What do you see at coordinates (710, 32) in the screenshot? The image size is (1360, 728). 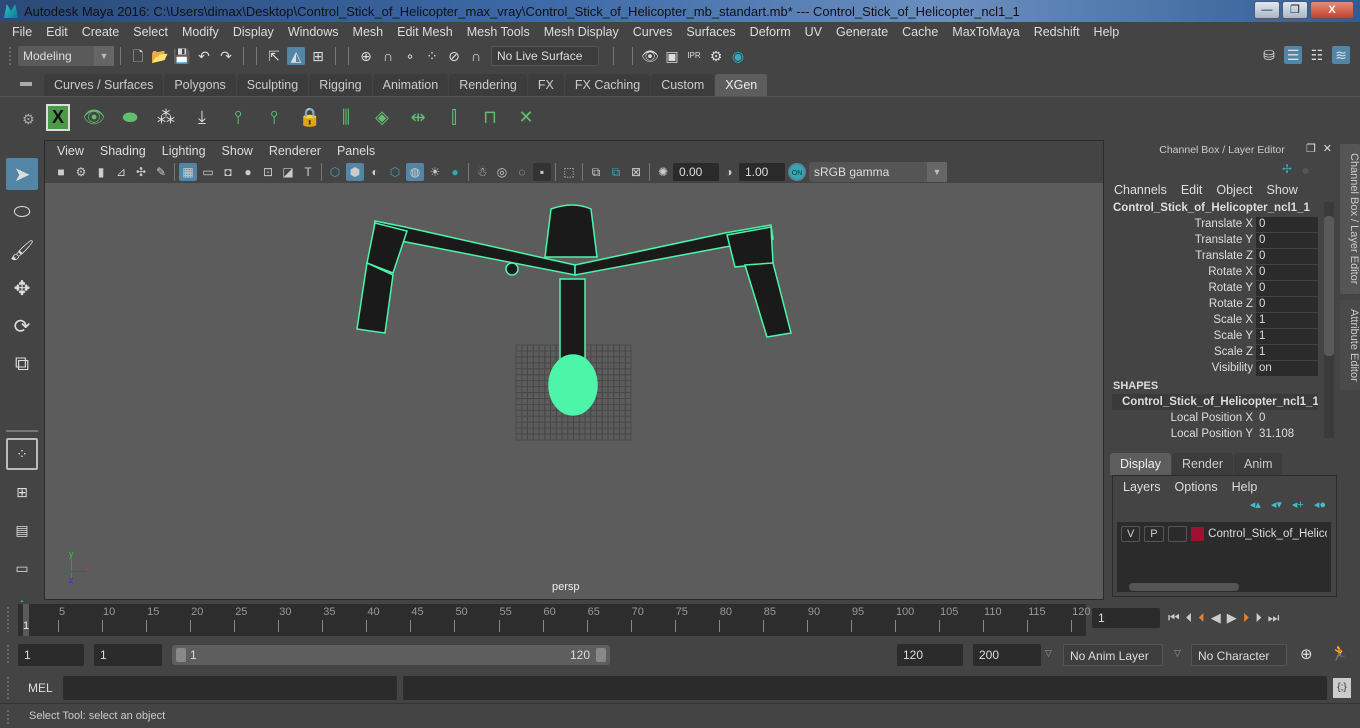 I see `menu-surfaces: Surfaces` at bounding box center [710, 32].